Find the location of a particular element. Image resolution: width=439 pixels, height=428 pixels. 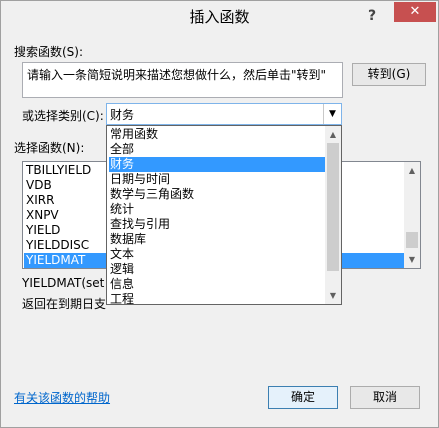

list-item: XIRR is located at coordinates (40, 200).